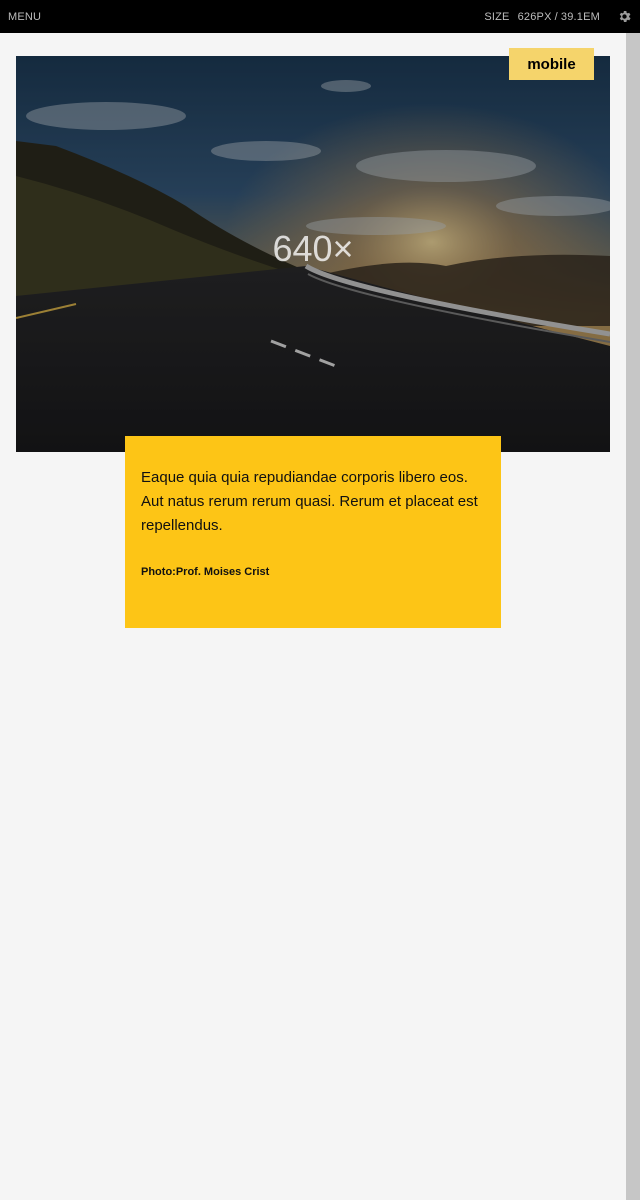  I want to click on size-label: SIZE, so click(497, 17).